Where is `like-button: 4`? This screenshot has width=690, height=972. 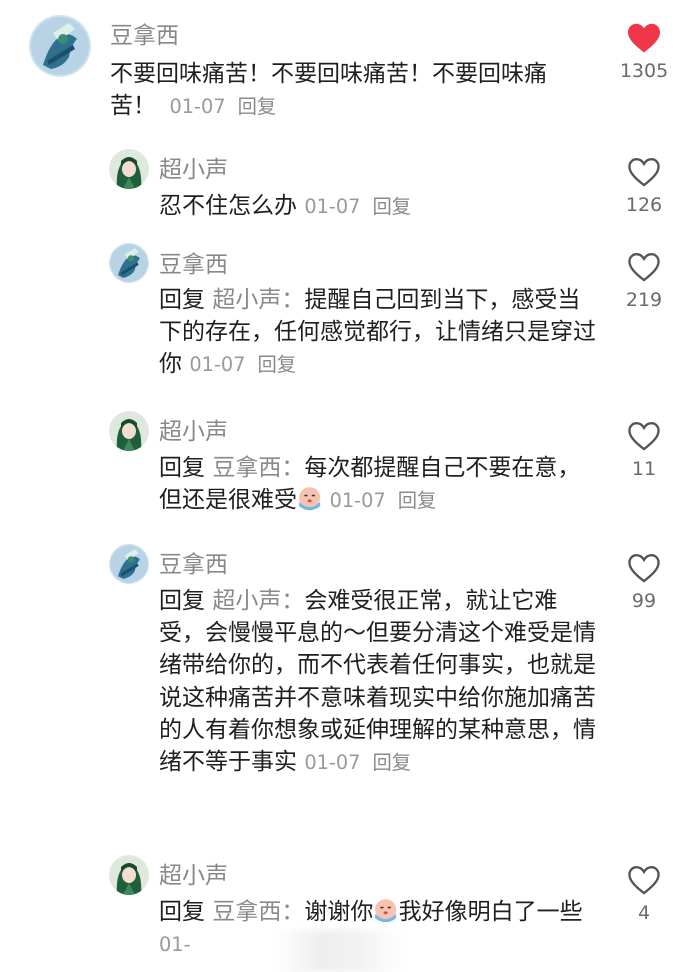 like-button: 4 is located at coordinates (644, 894).